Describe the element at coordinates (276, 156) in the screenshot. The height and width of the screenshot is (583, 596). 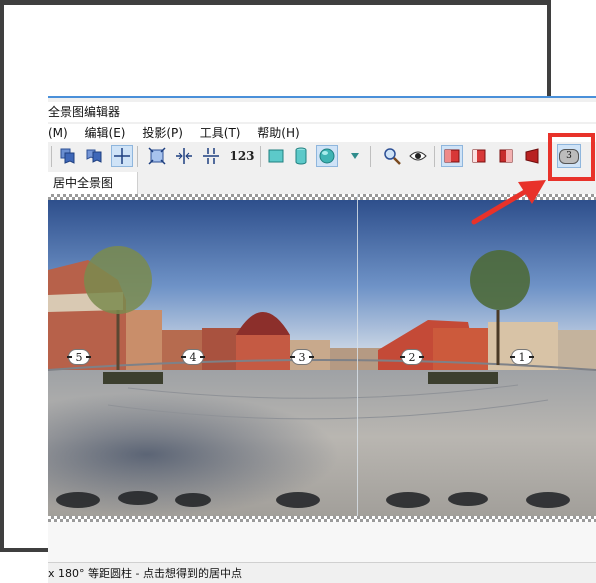
I see `rectilinear-icon` at that location.